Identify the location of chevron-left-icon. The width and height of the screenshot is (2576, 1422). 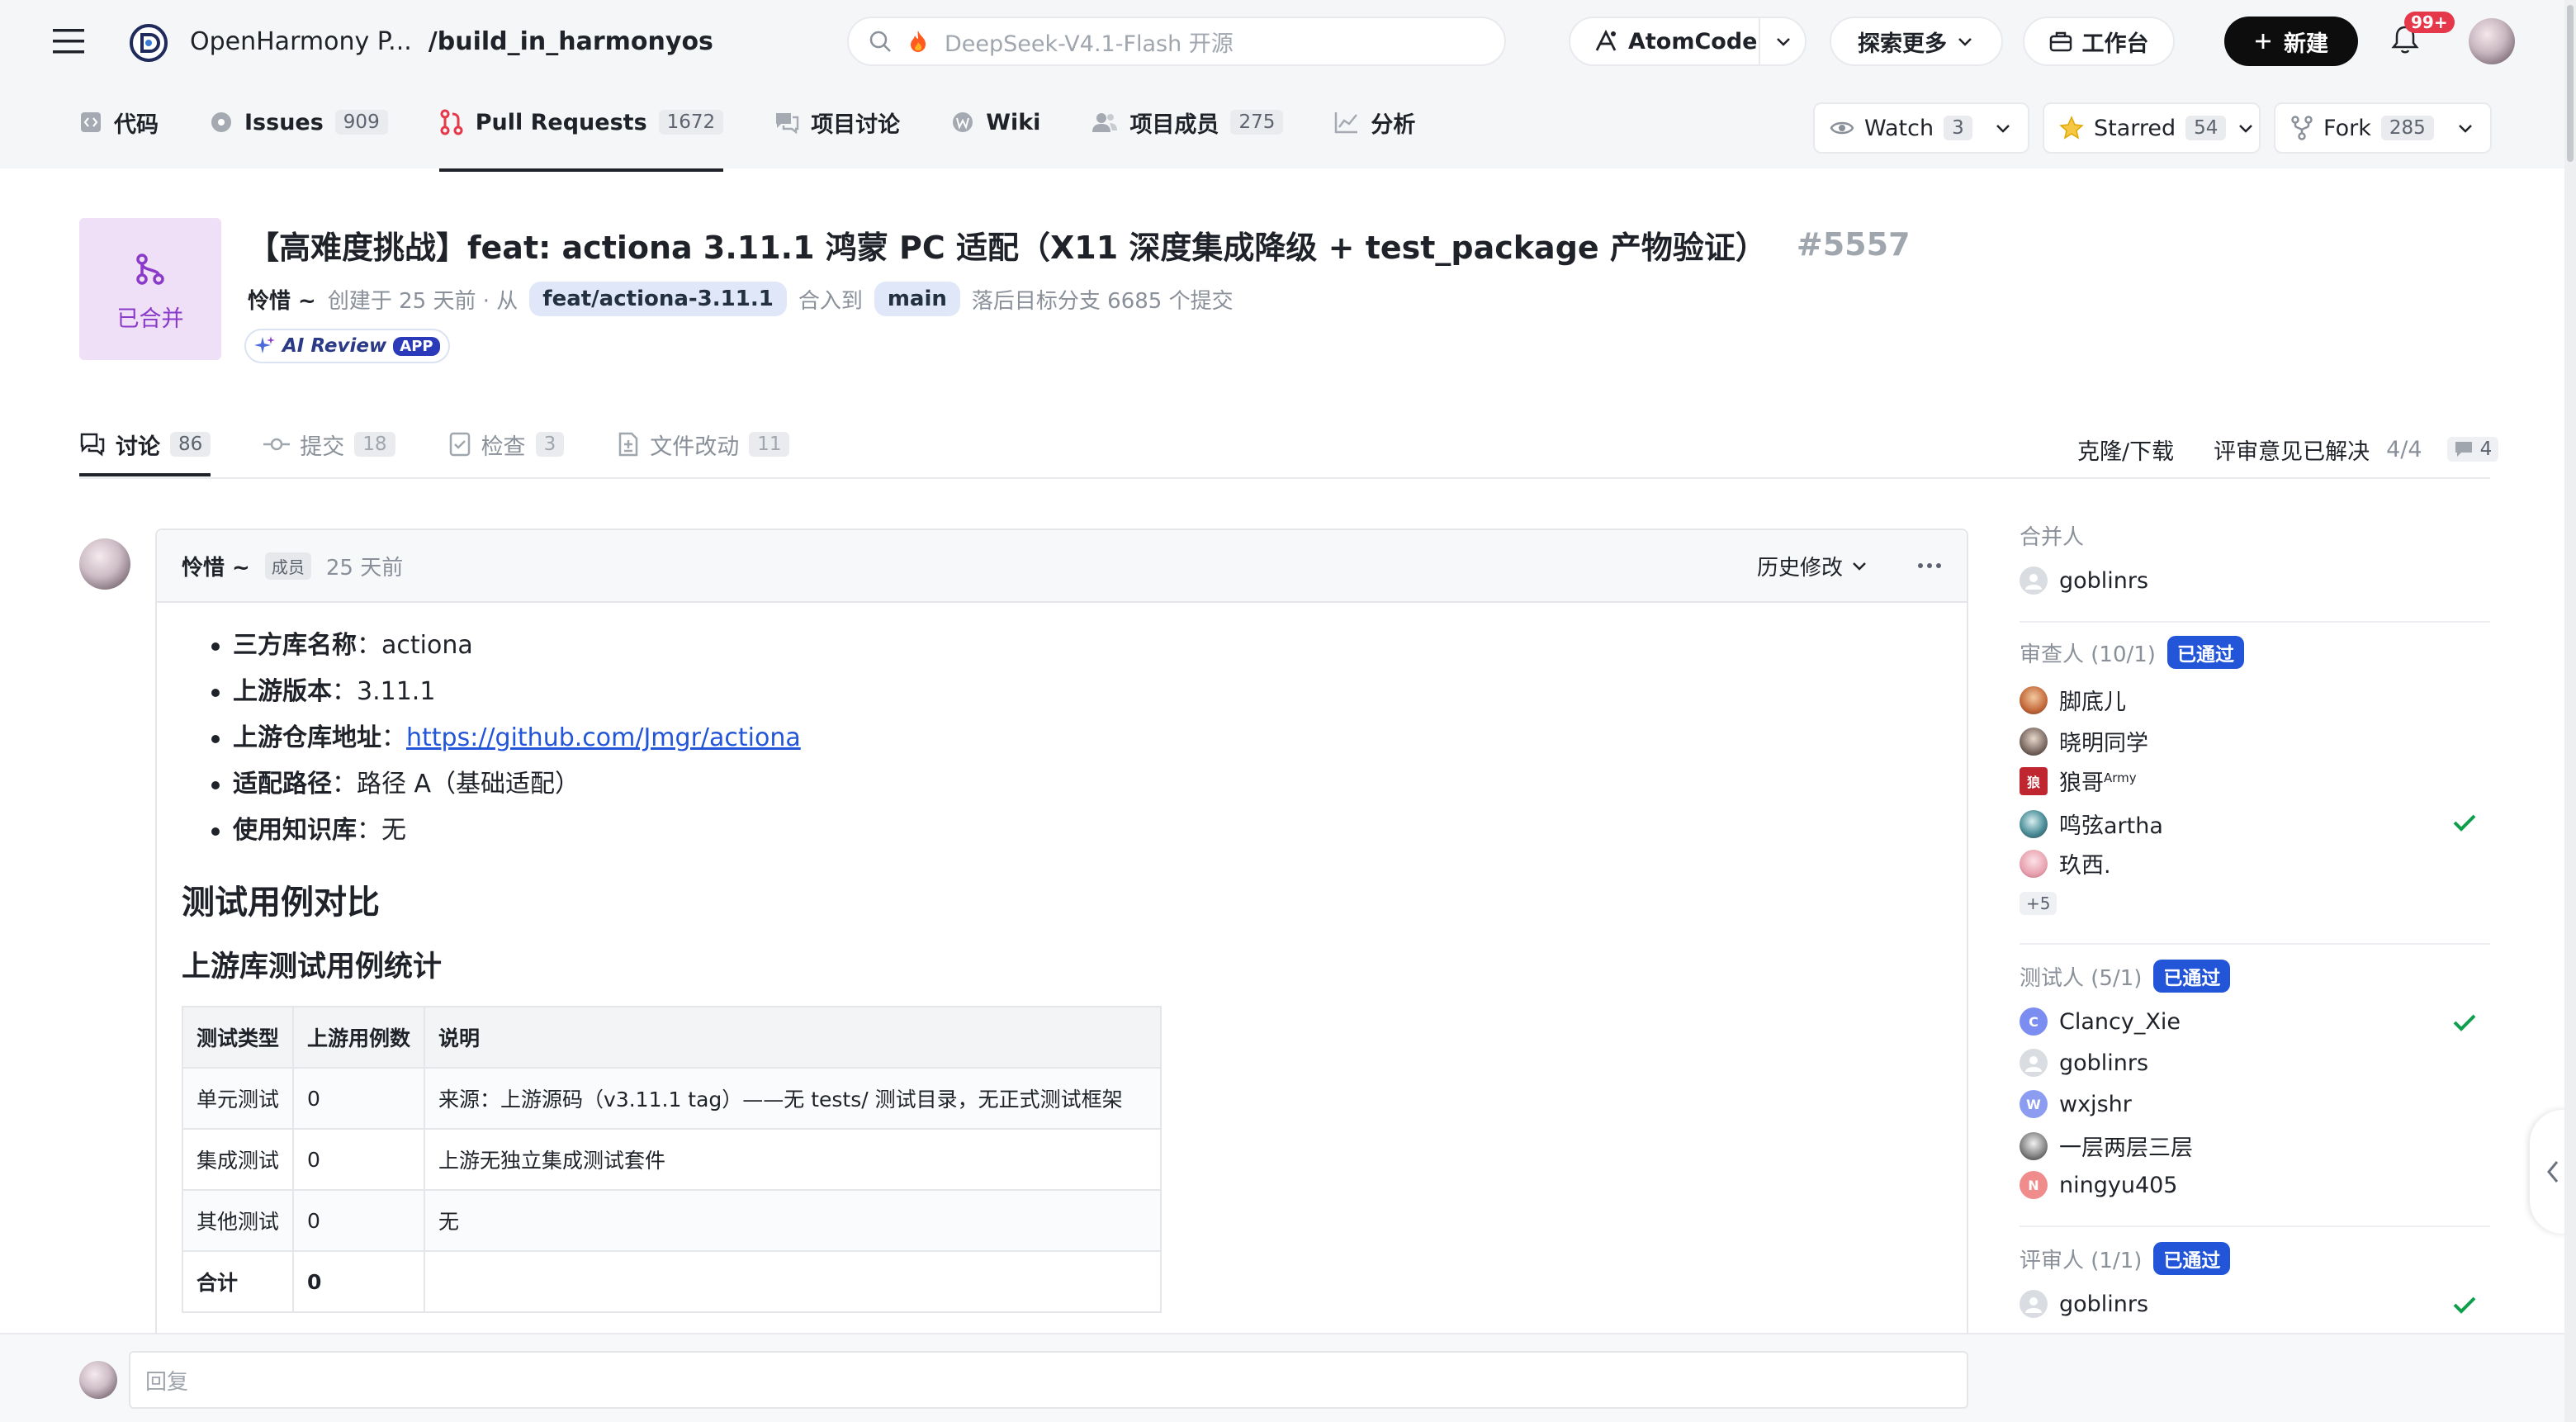
(2553, 1172).